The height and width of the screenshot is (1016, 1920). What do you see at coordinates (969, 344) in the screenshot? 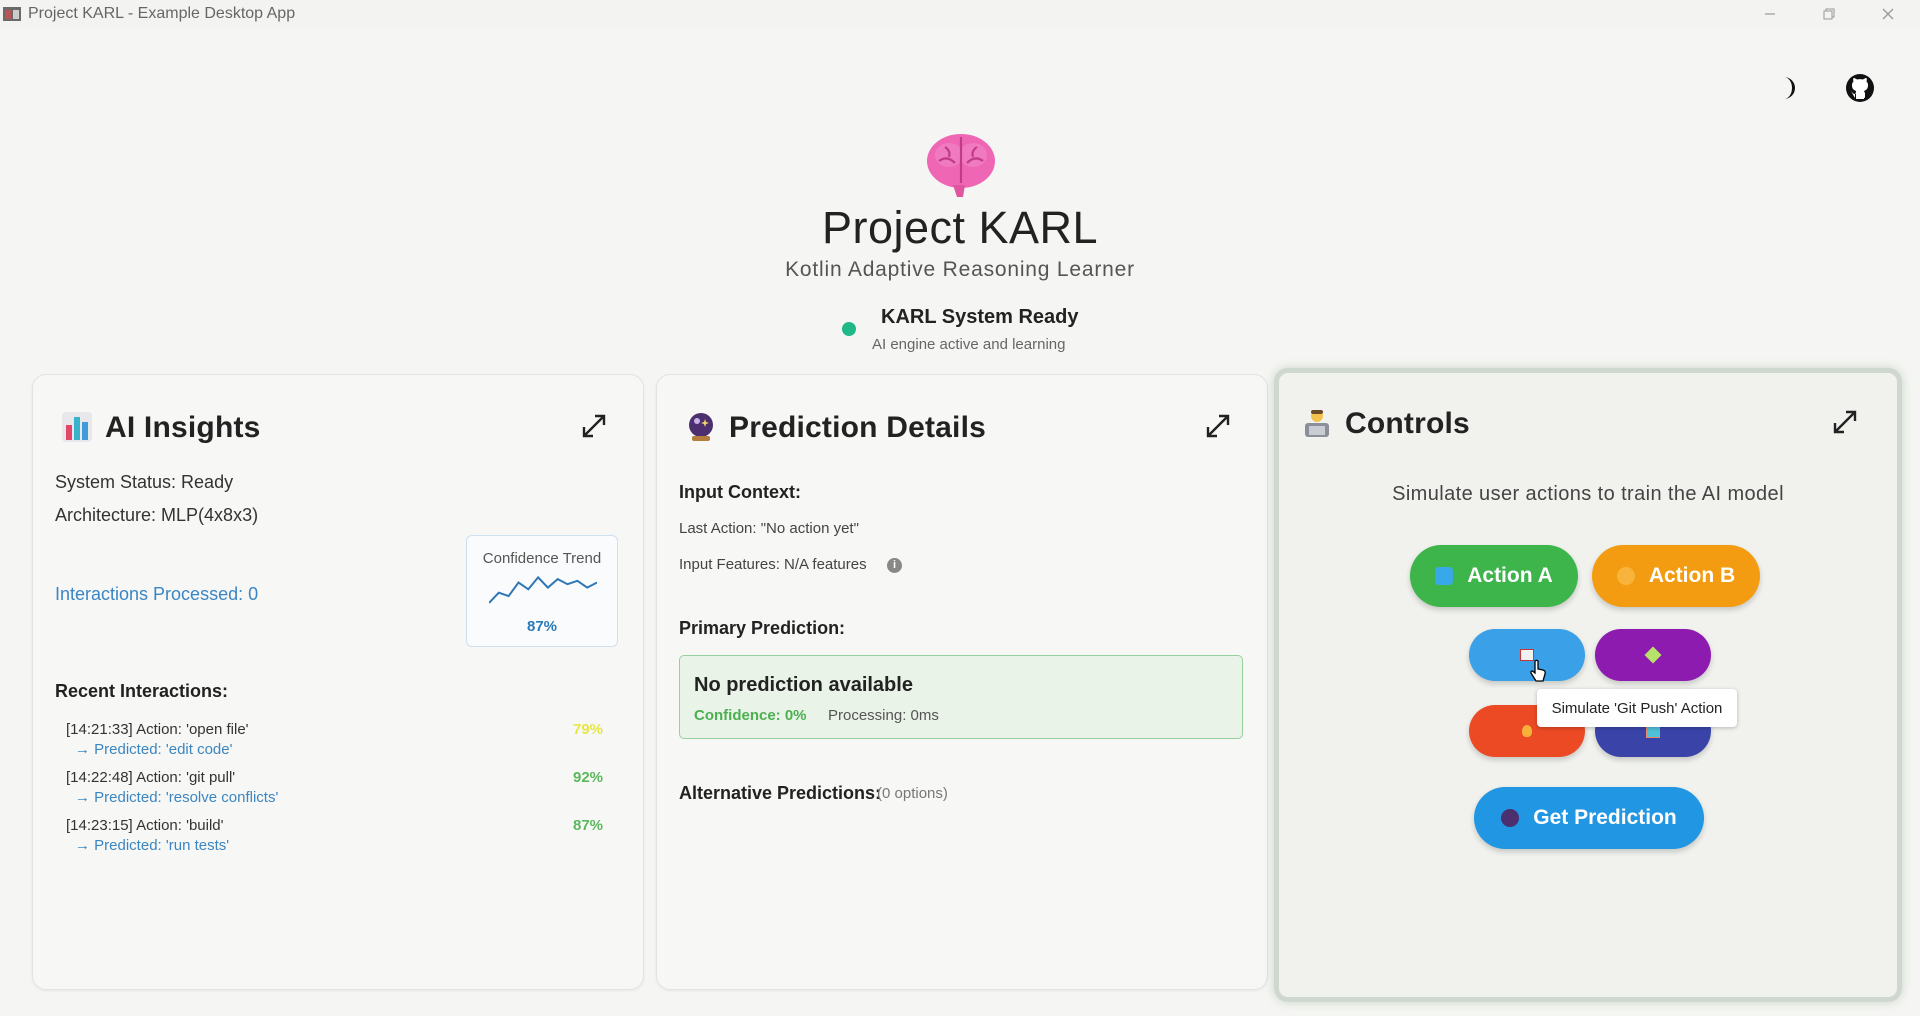
I see `status-subtitle: AI engine active and learning` at bounding box center [969, 344].